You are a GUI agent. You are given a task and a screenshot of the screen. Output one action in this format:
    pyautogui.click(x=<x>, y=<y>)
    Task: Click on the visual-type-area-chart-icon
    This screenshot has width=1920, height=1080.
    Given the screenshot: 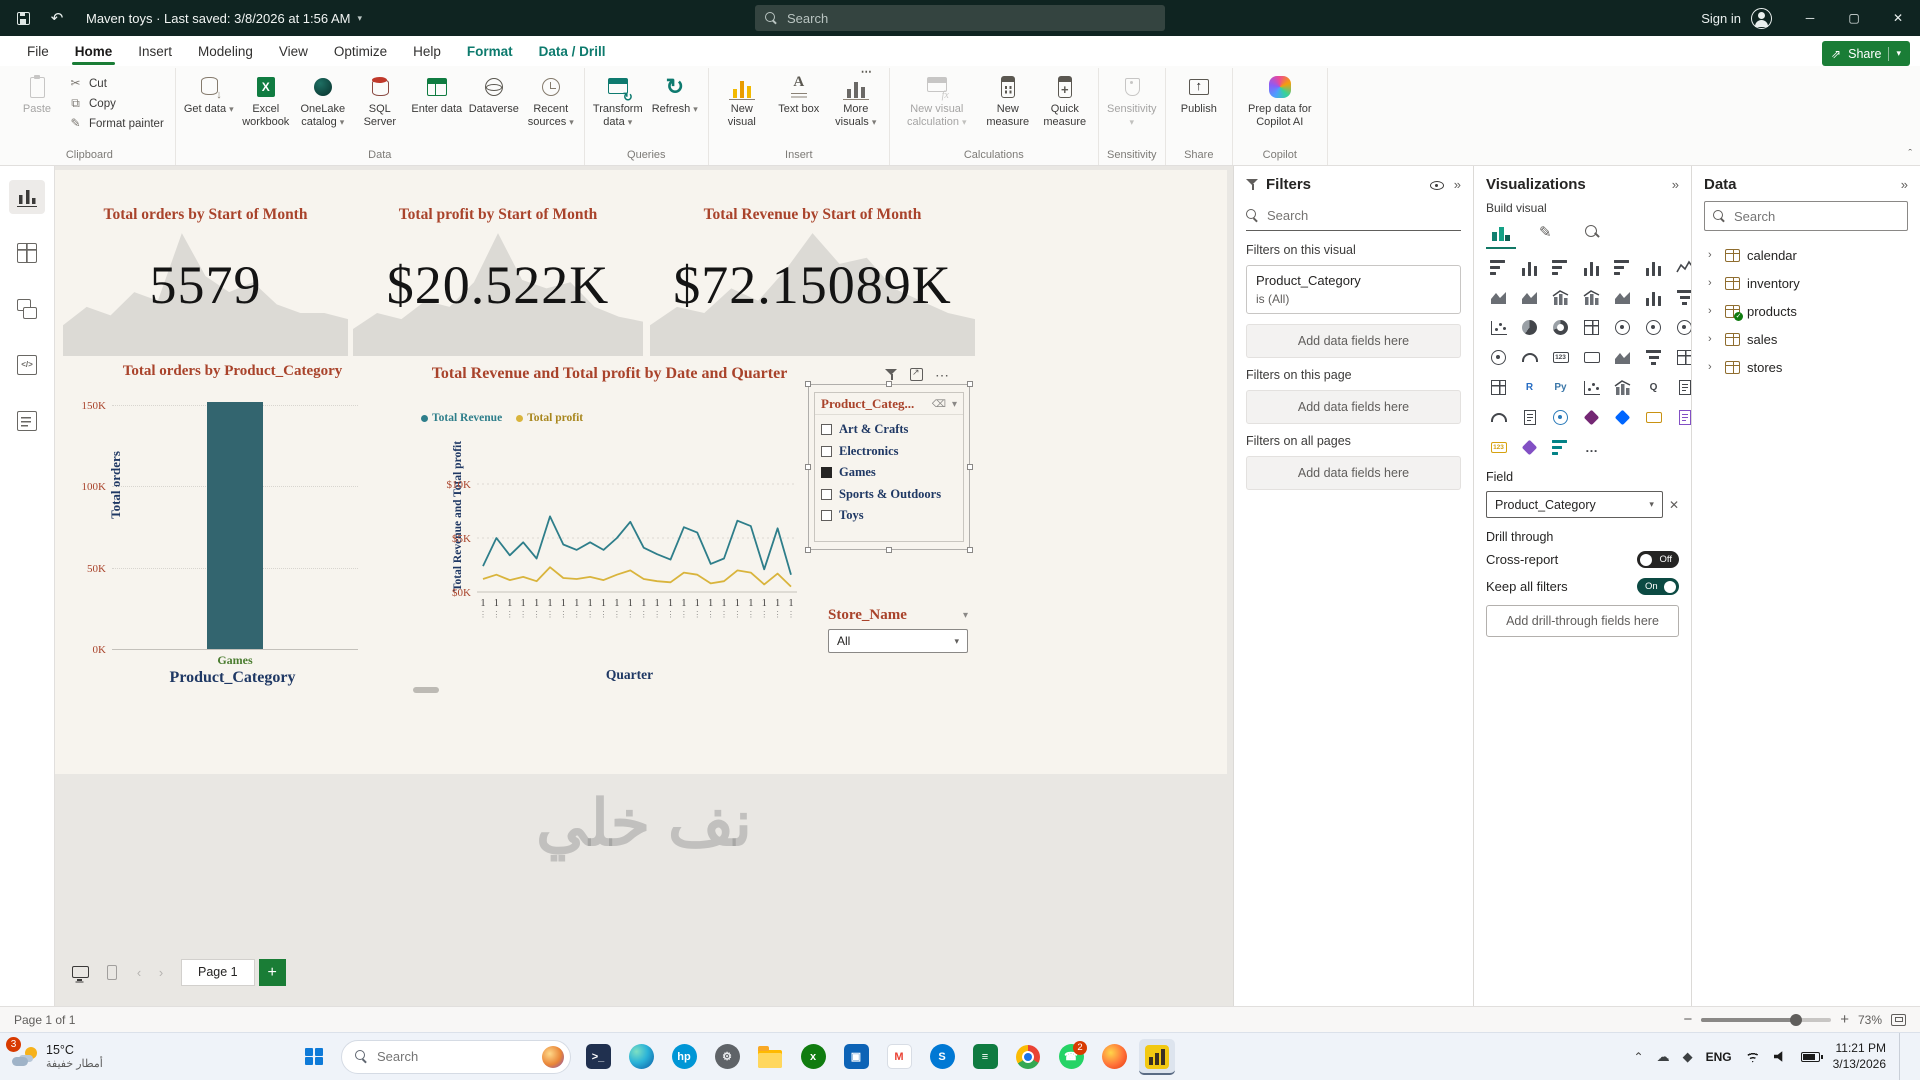 What is the action you would take?
    pyautogui.click(x=1498, y=297)
    